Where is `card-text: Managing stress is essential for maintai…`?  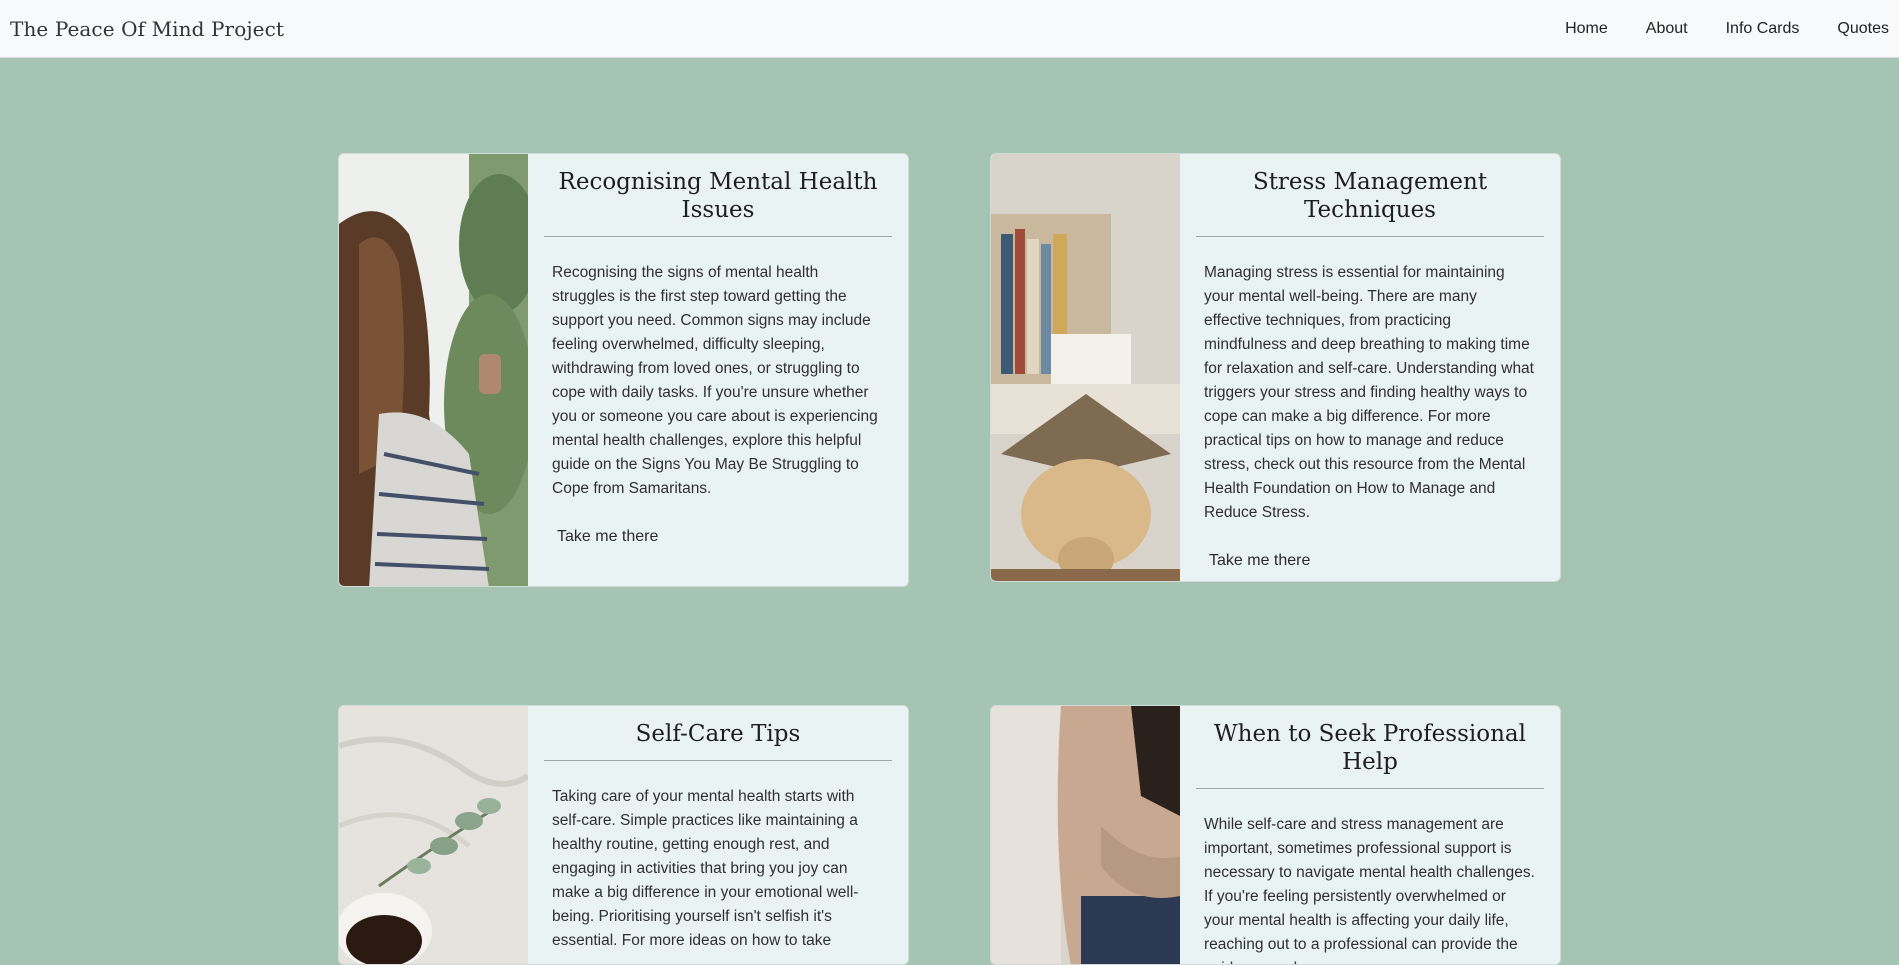 card-text: Managing stress is essential for maintai… is located at coordinates (1369, 392).